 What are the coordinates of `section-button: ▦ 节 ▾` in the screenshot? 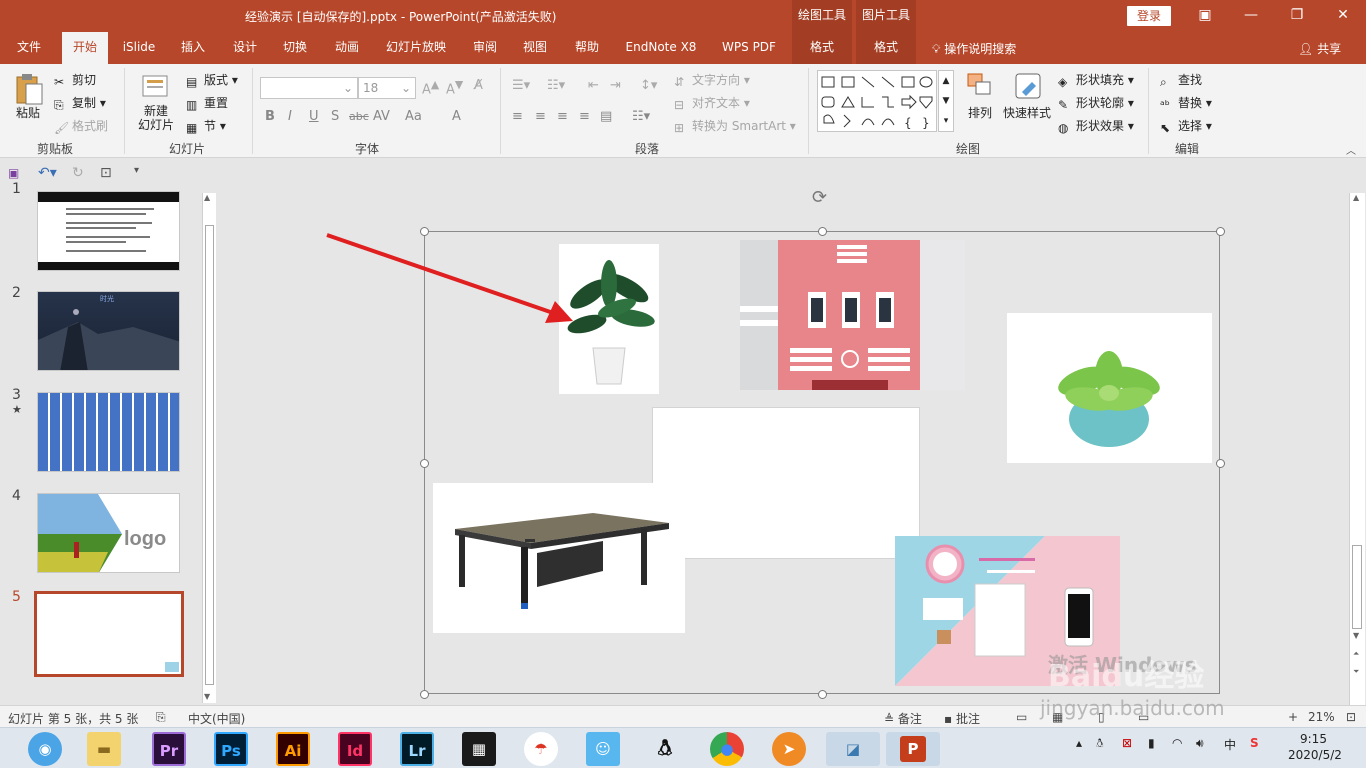 It's located at (206, 126).